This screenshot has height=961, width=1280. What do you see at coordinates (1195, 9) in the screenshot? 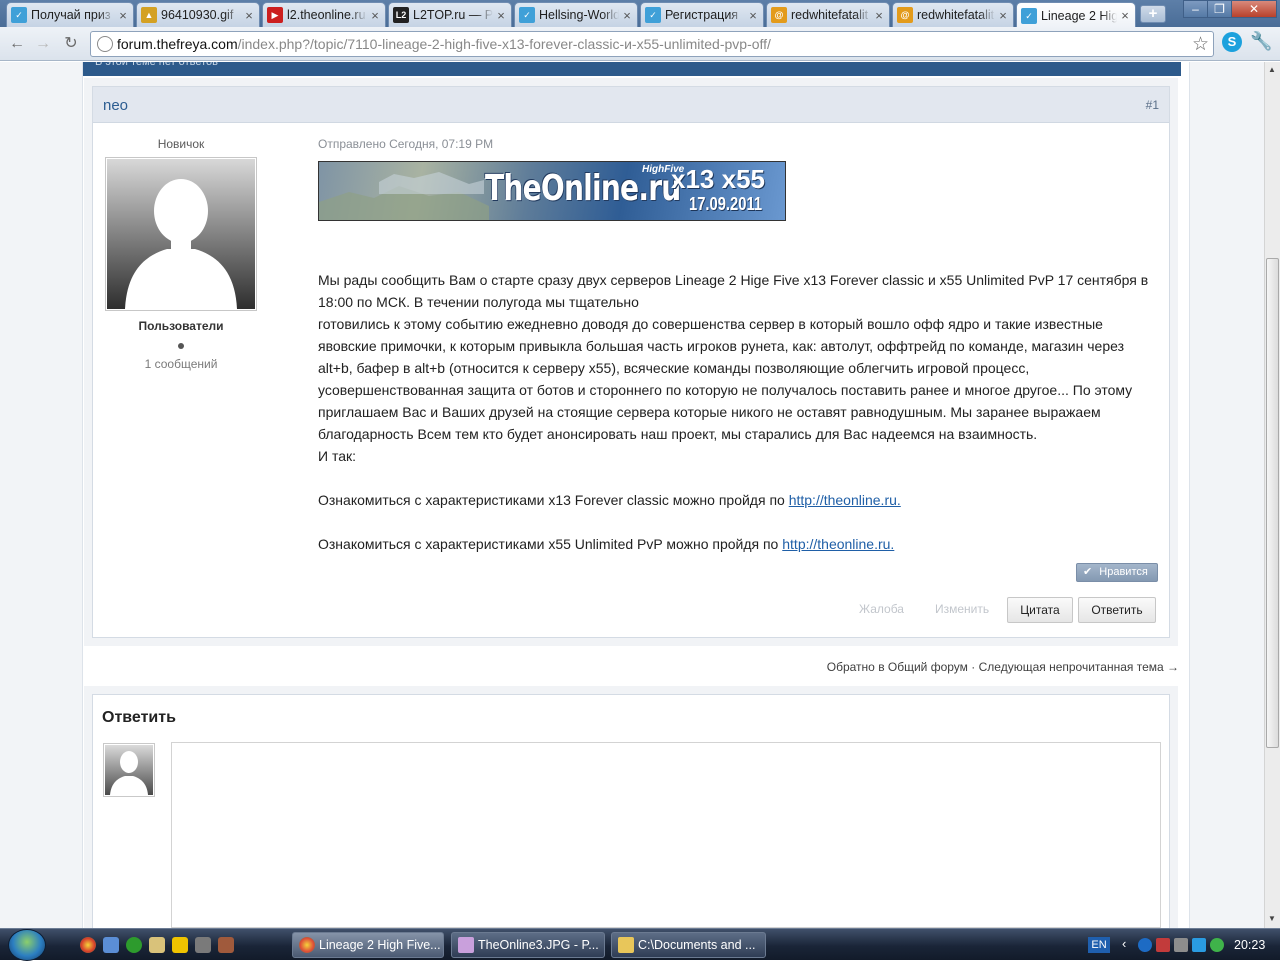
I see `minimize-button: –` at bounding box center [1195, 9].